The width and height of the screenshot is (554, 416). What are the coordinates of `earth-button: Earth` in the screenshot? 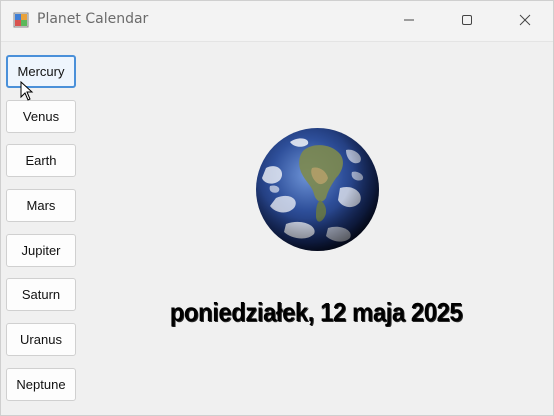 It's located at (41, 160).